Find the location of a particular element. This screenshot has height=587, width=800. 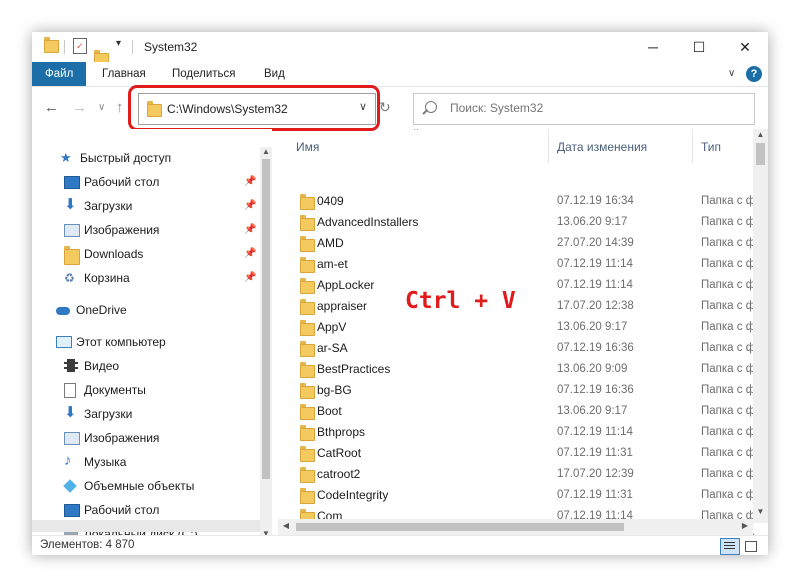

table-row: Boot 13.06.20 9:17 Папка с ф is located at coordinates (516, 411).